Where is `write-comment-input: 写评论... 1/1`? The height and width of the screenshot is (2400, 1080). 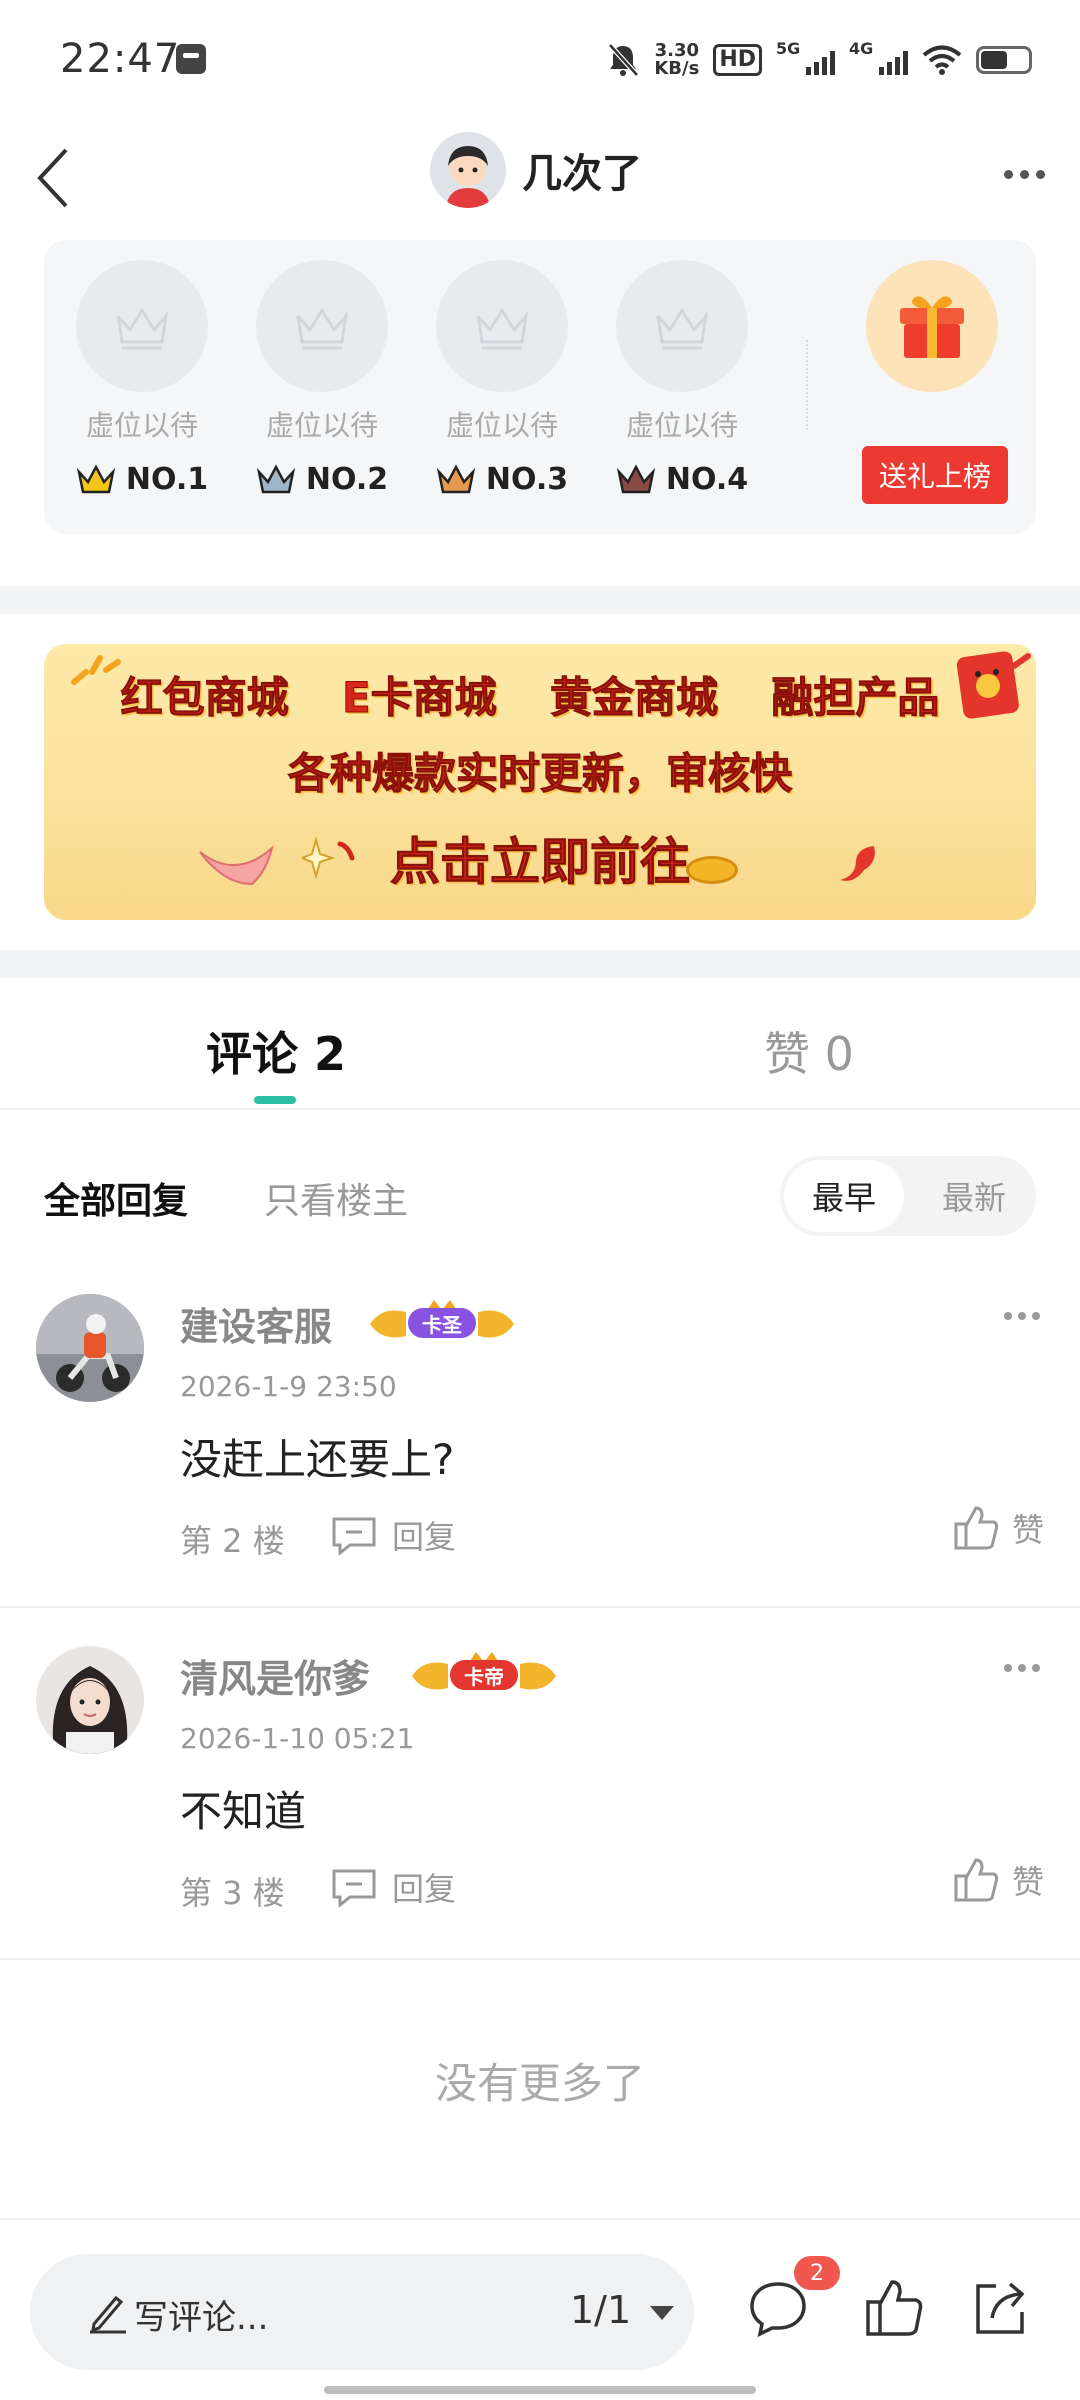 write-comment-input: 写评论... 1/1 is located at coordinates (362, 2312).